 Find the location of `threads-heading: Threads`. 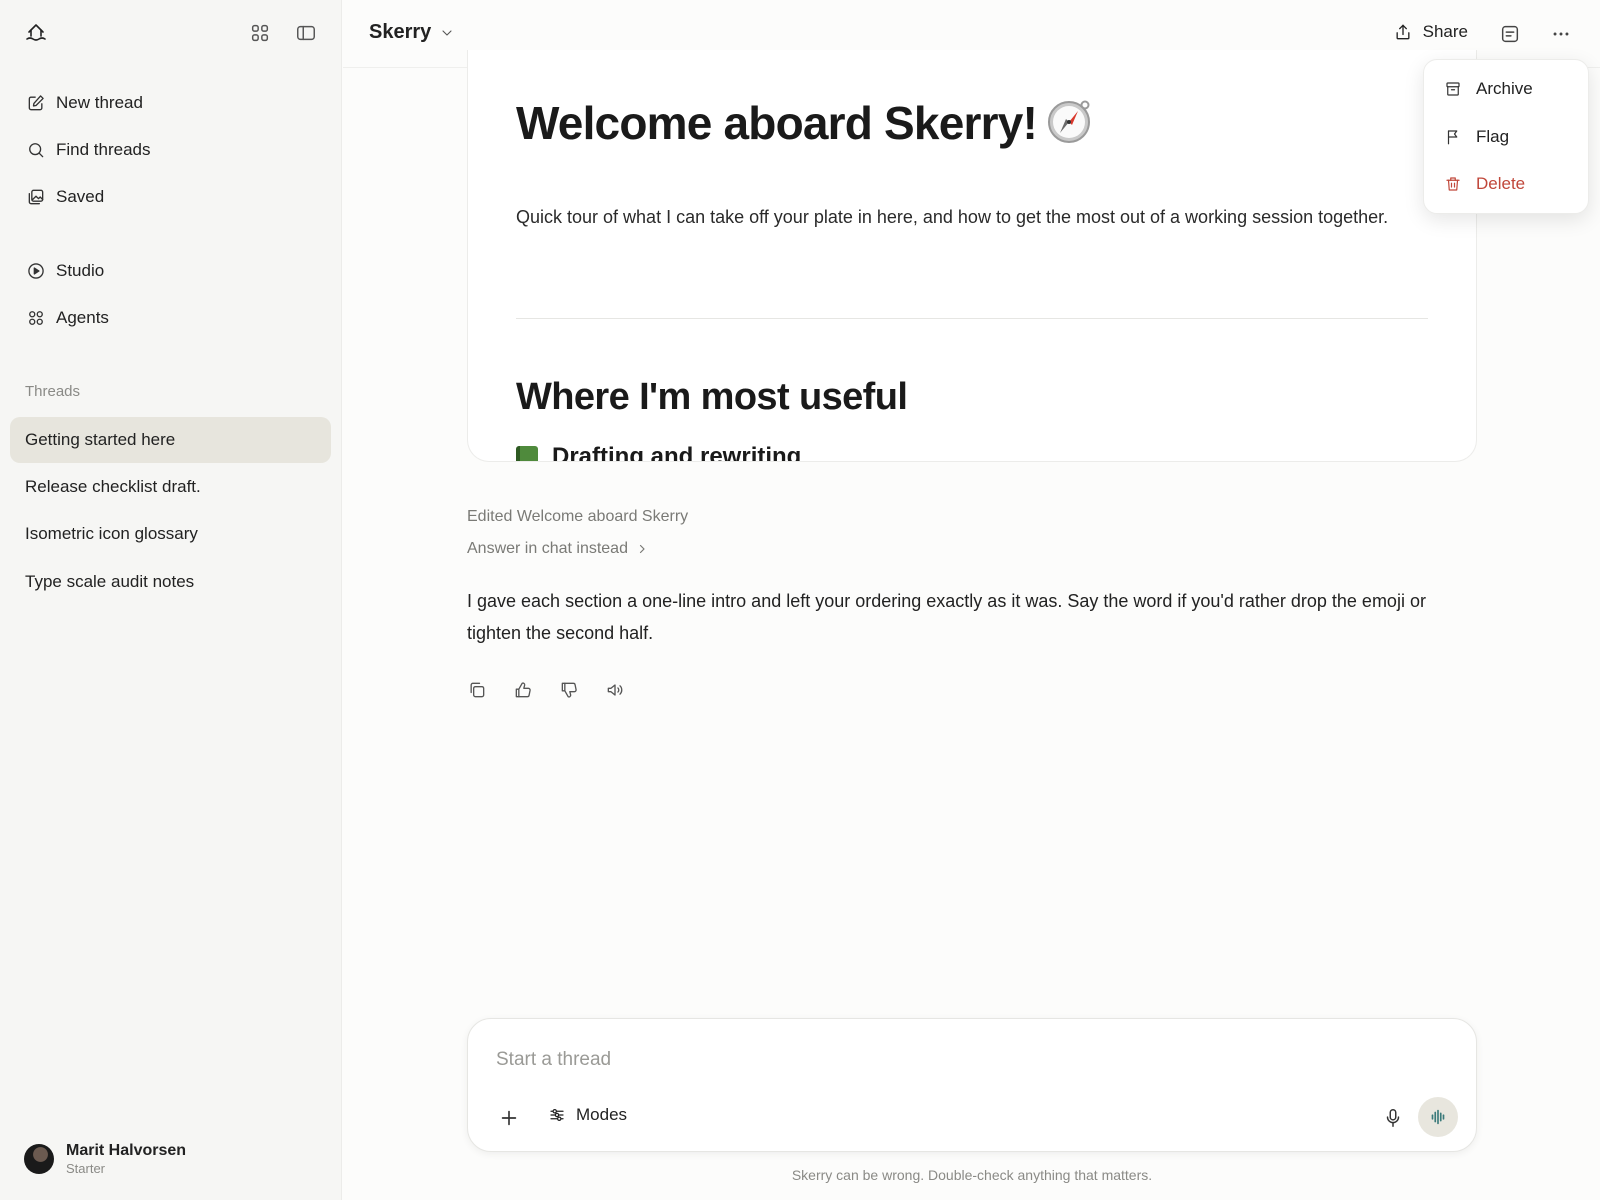

threads-heading: Threads is located at coordinates (53, 391).